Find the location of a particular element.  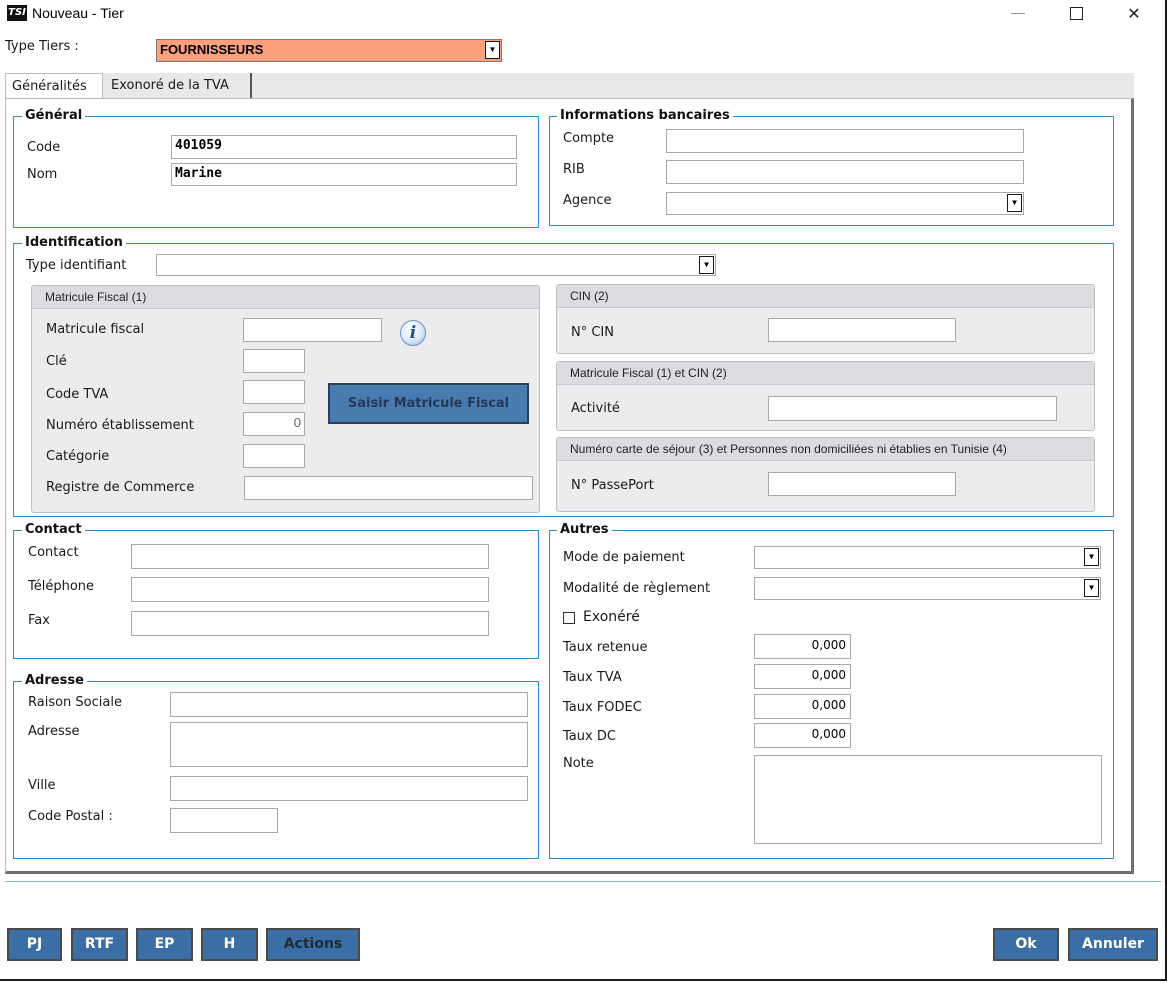

adresse-label: Adresse is located at coordinates (54, 731).